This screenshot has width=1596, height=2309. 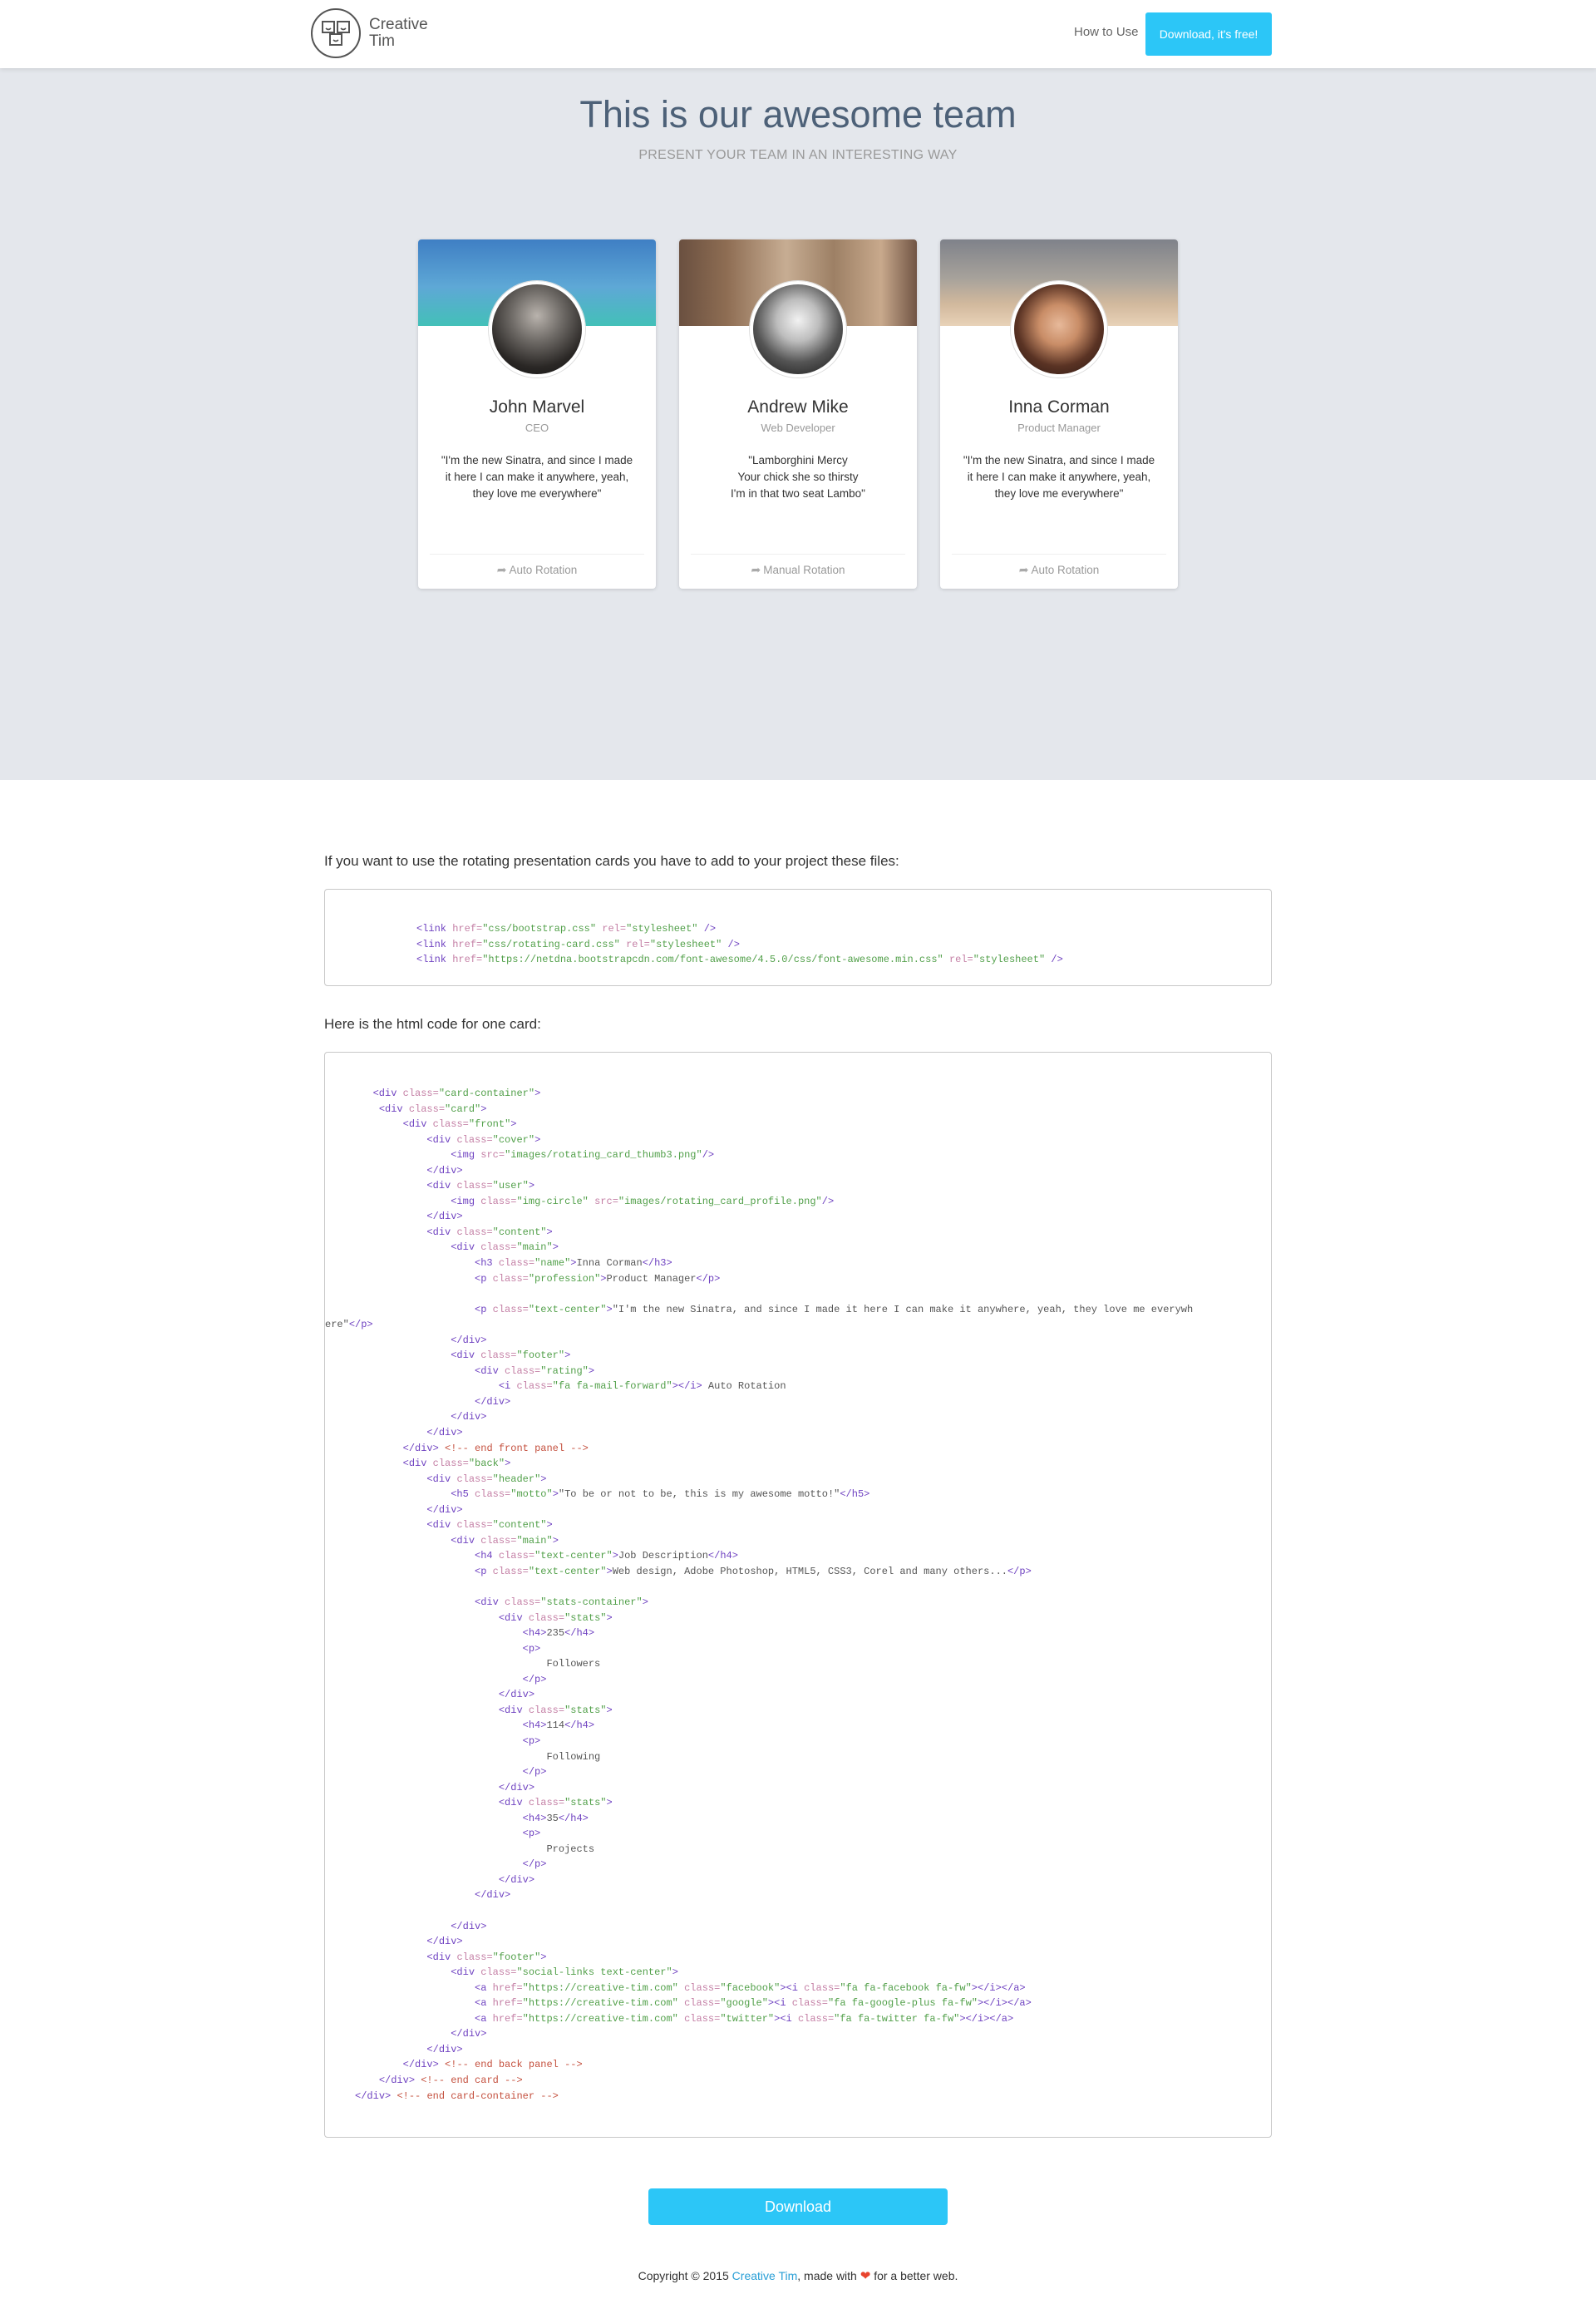 What do you see at coordinates (914, 2275) in the screenshot?
I see `footer-suffix: for a better web.` at bounding box center [914, 2275].